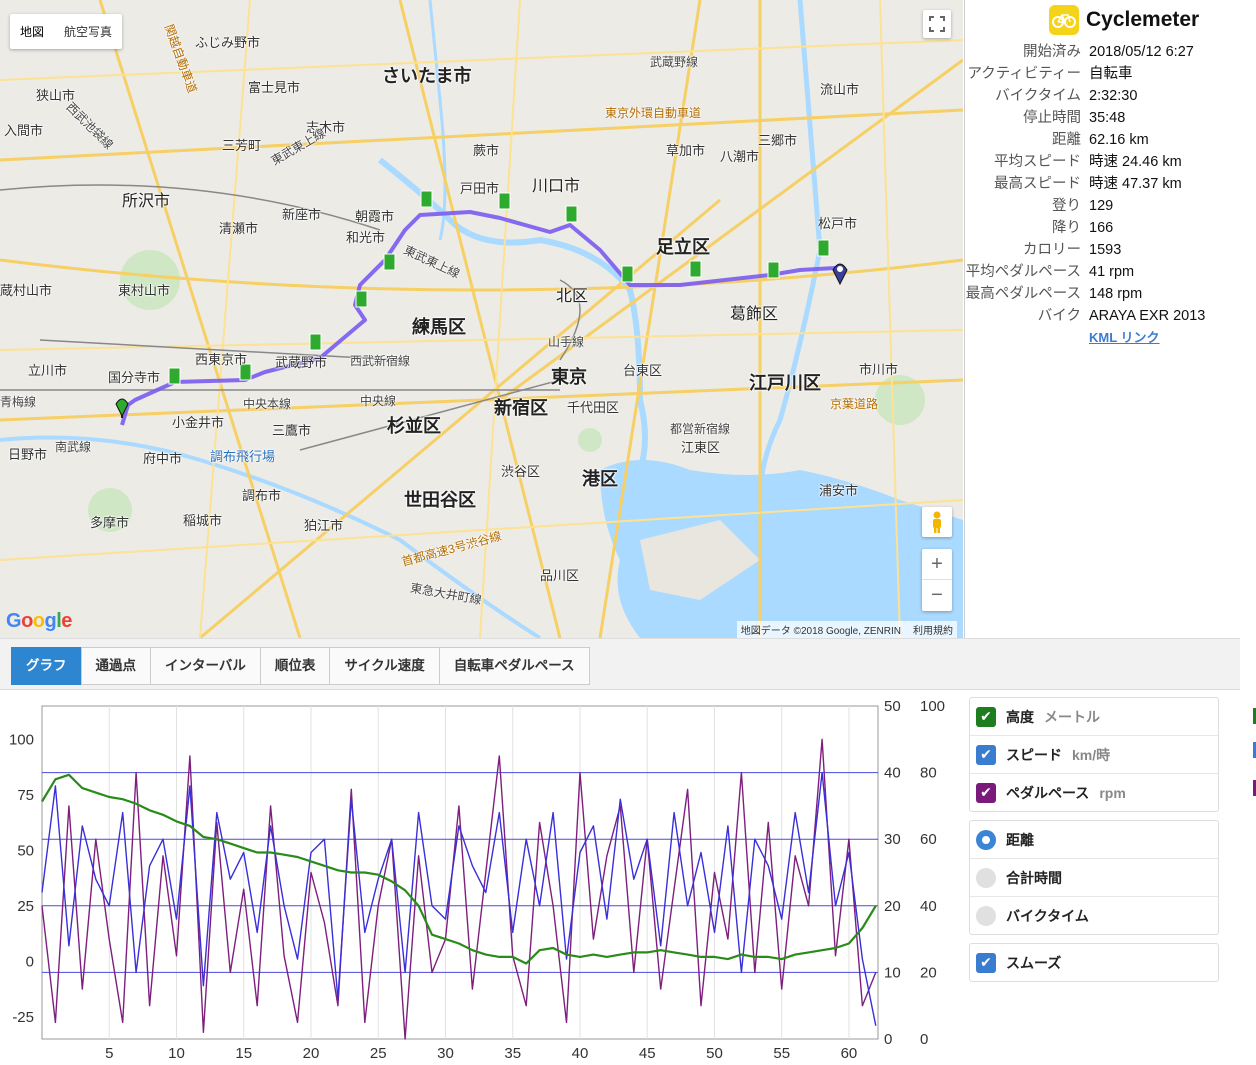 Image resolution: width=1256 pixels, height=1065 pixels. I want to click on terms-link: 利用規約, so click(933, 631).